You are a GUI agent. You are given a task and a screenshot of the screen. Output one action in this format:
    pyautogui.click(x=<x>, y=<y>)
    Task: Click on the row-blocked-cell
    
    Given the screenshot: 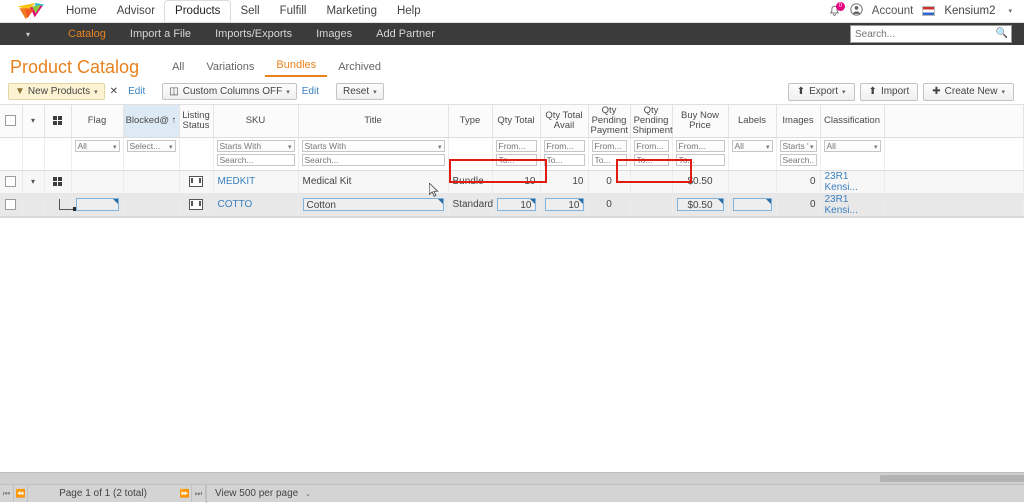 What is the action you would take?
    pyautogui.click(x=151, y=205)
    